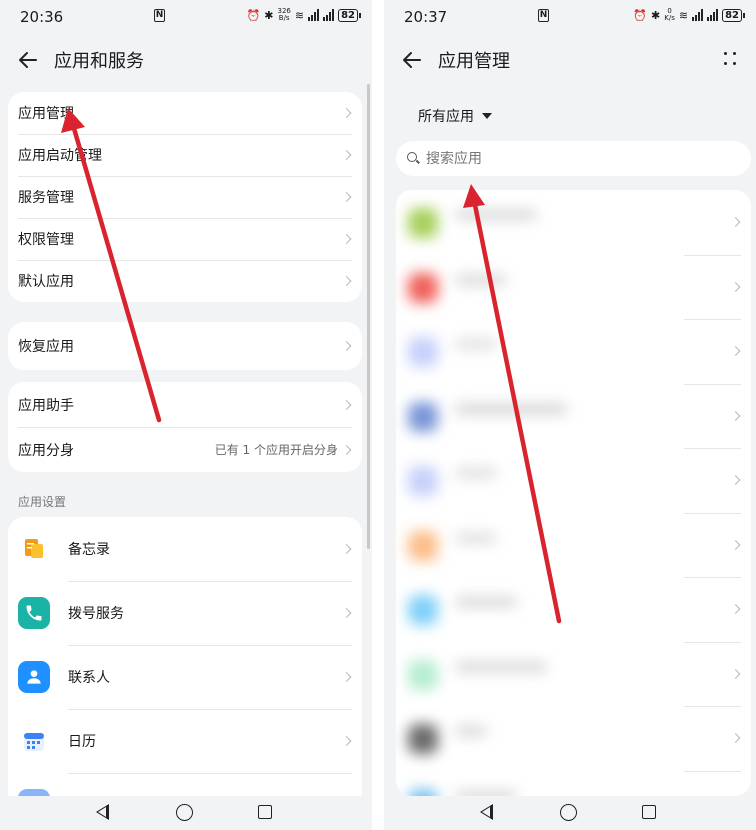  Describe the element at coordinates (669, 14) in the screenshot. I see `network-speed: 0 K/s` at that location.